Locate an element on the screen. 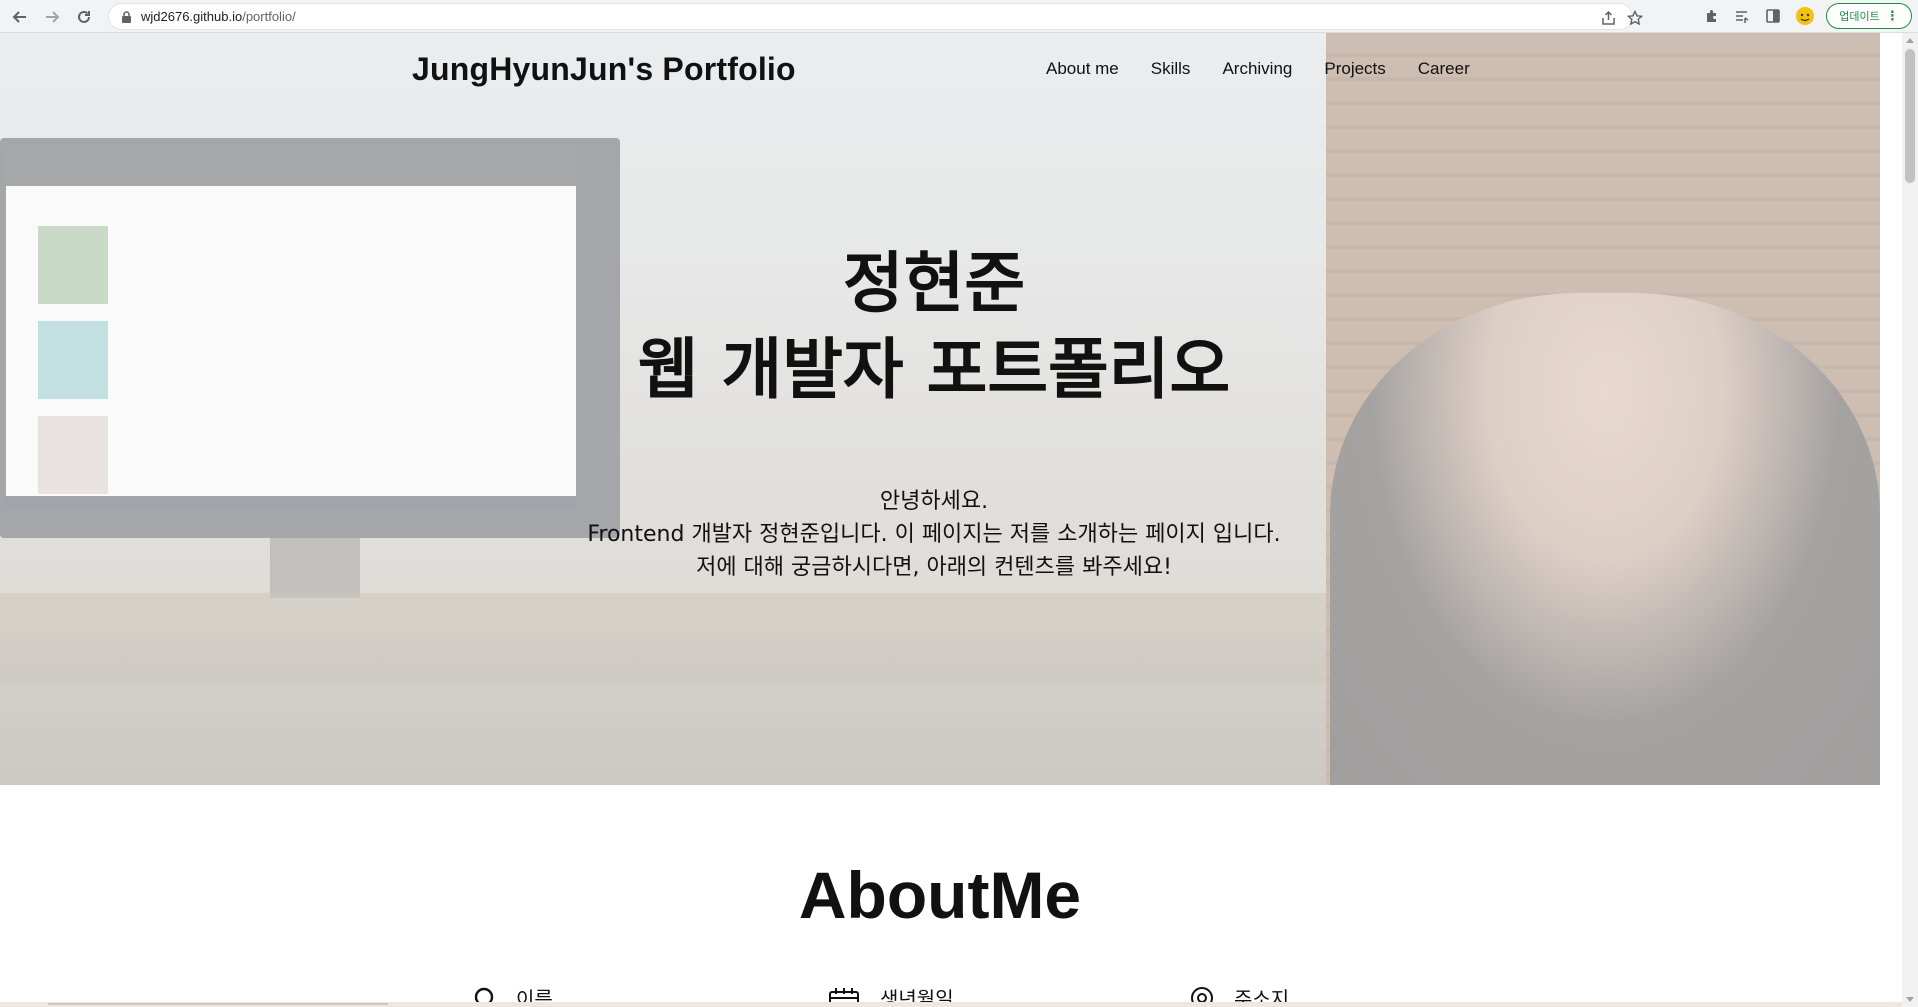  site-title: JungHyunJun's Portfolio is located at coordinates (604, 69).